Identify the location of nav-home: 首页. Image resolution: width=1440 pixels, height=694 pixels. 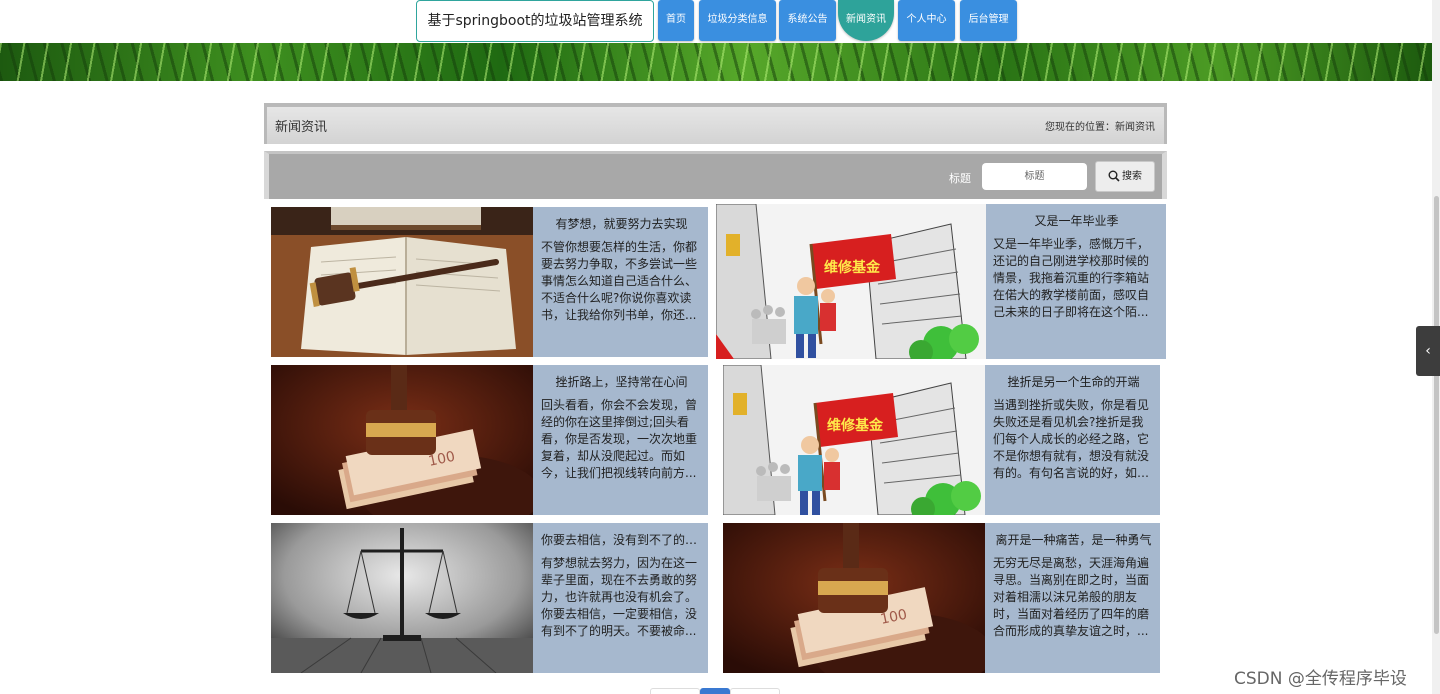
(676, 20).